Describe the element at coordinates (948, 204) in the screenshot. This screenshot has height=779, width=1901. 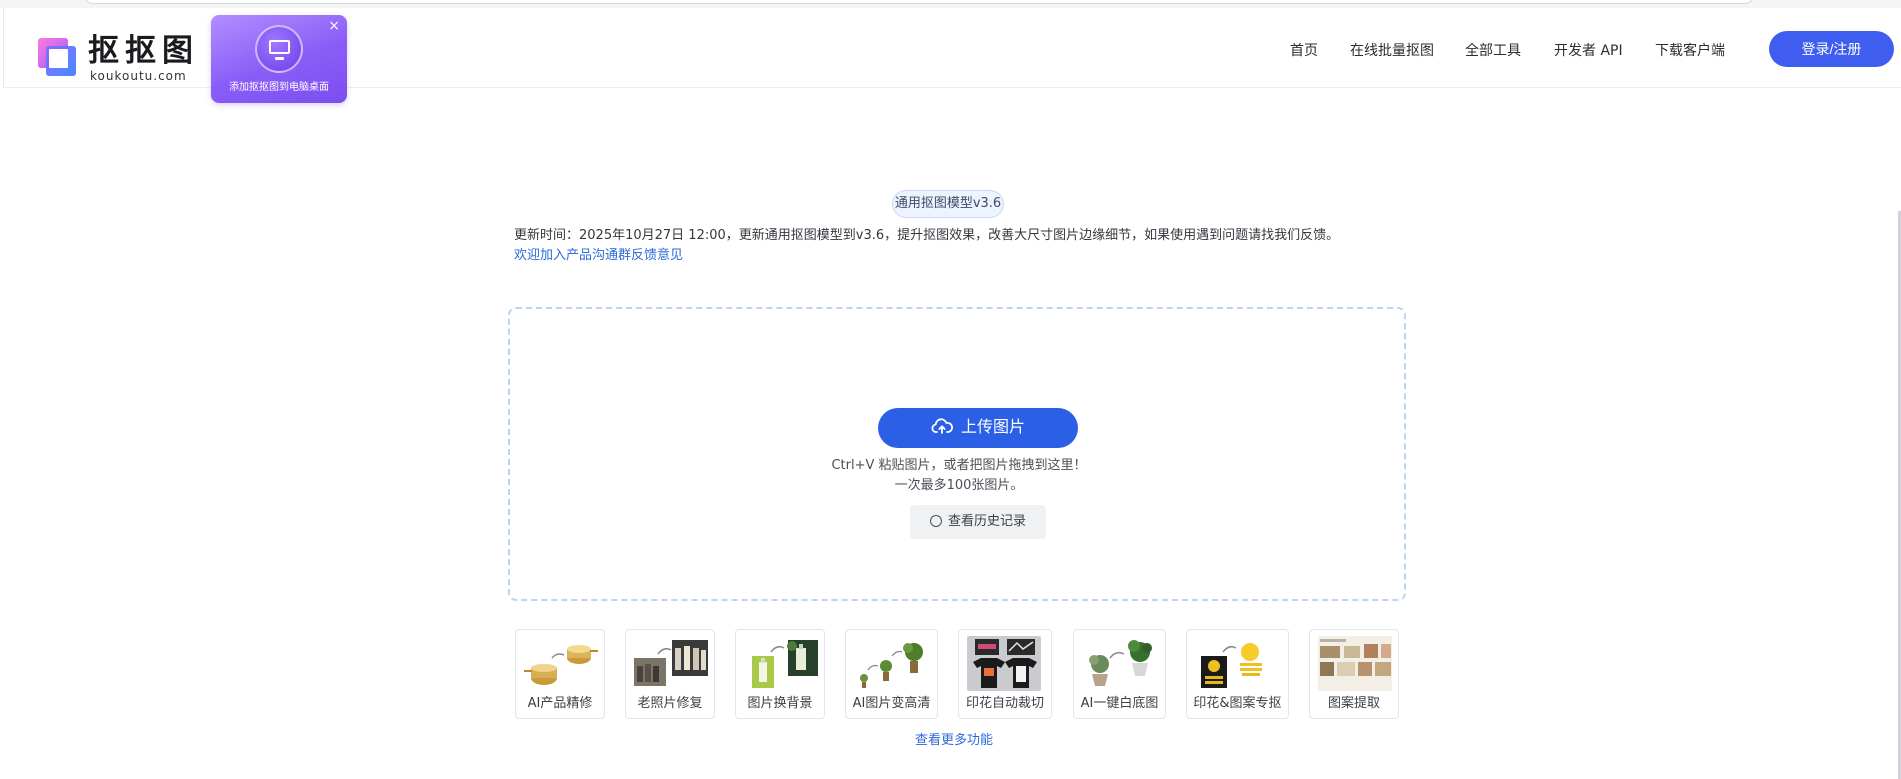
I see `model-version-badge: 通用抠图模型v3.6` at that location.